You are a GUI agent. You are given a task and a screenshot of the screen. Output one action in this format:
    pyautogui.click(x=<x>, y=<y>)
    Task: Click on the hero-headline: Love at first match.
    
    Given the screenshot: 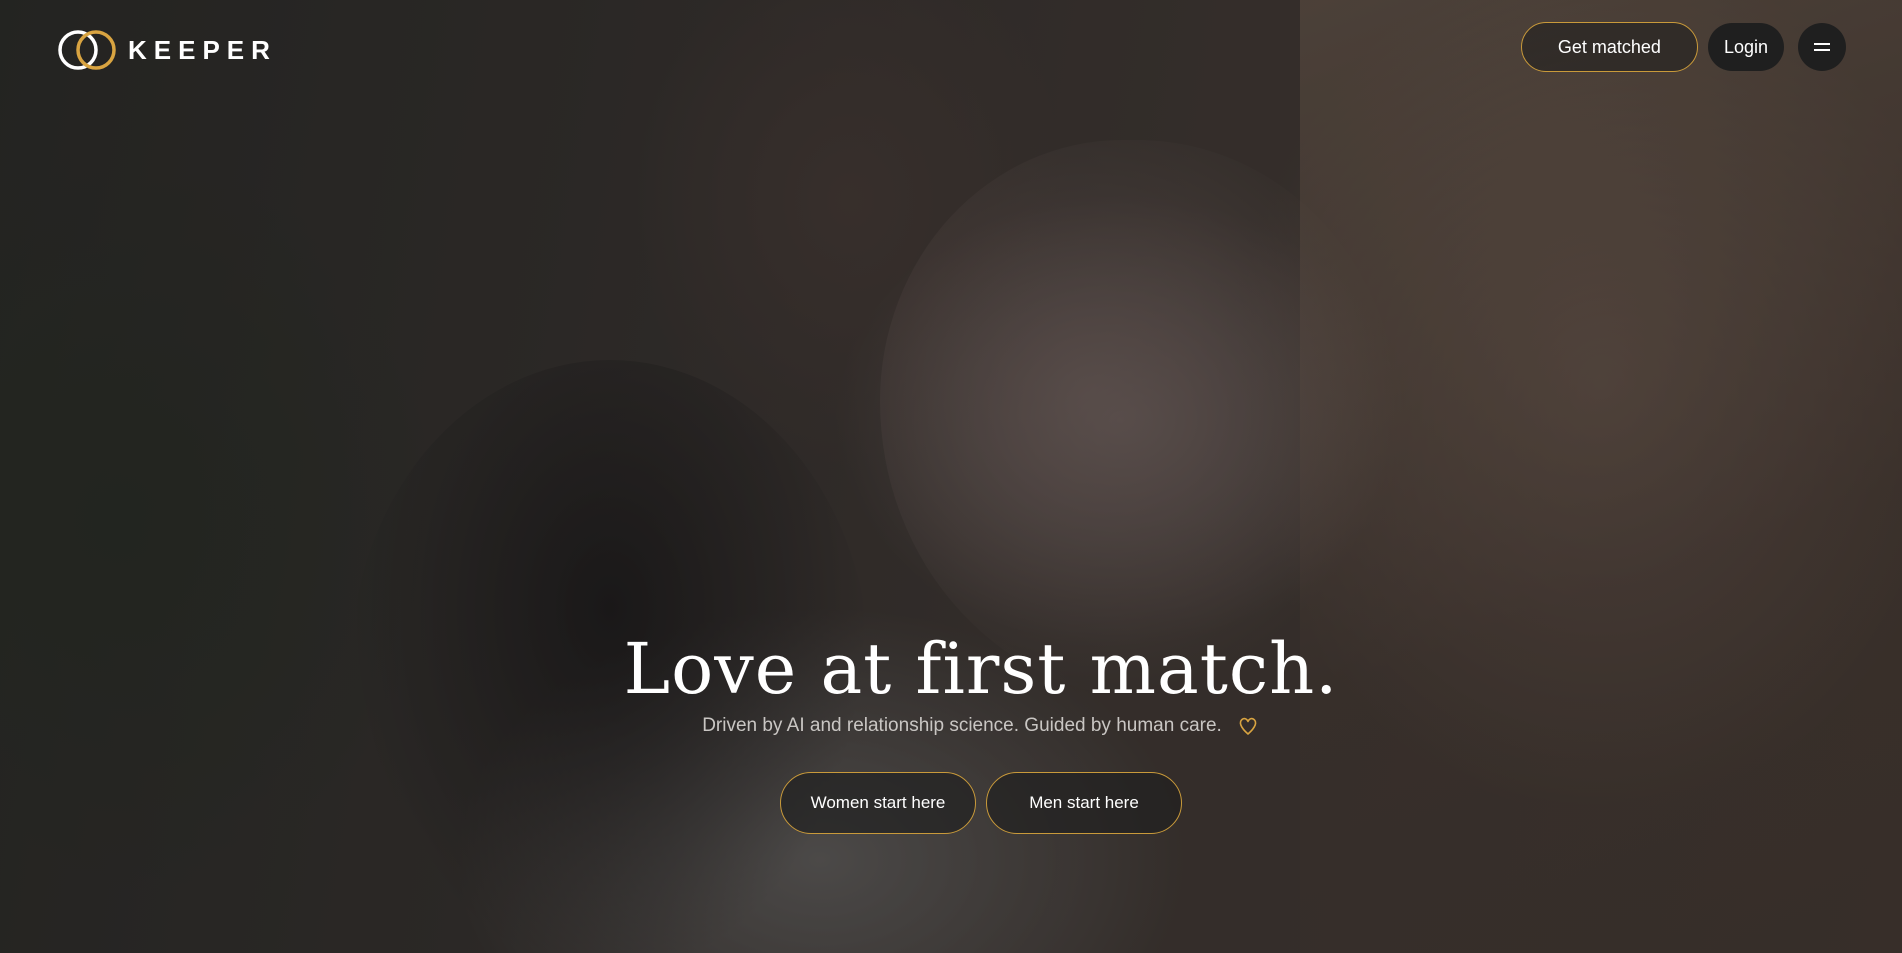 What is the action you would take?
    pyautogui.click(x=981, y=669)
    